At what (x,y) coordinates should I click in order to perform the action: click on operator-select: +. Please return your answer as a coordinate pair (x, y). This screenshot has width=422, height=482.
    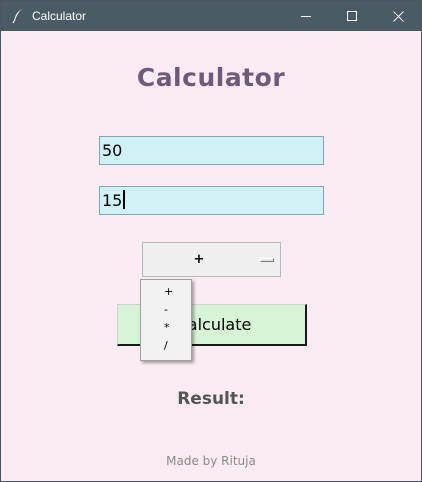
    Looking at the image, I should click on (211, 259).